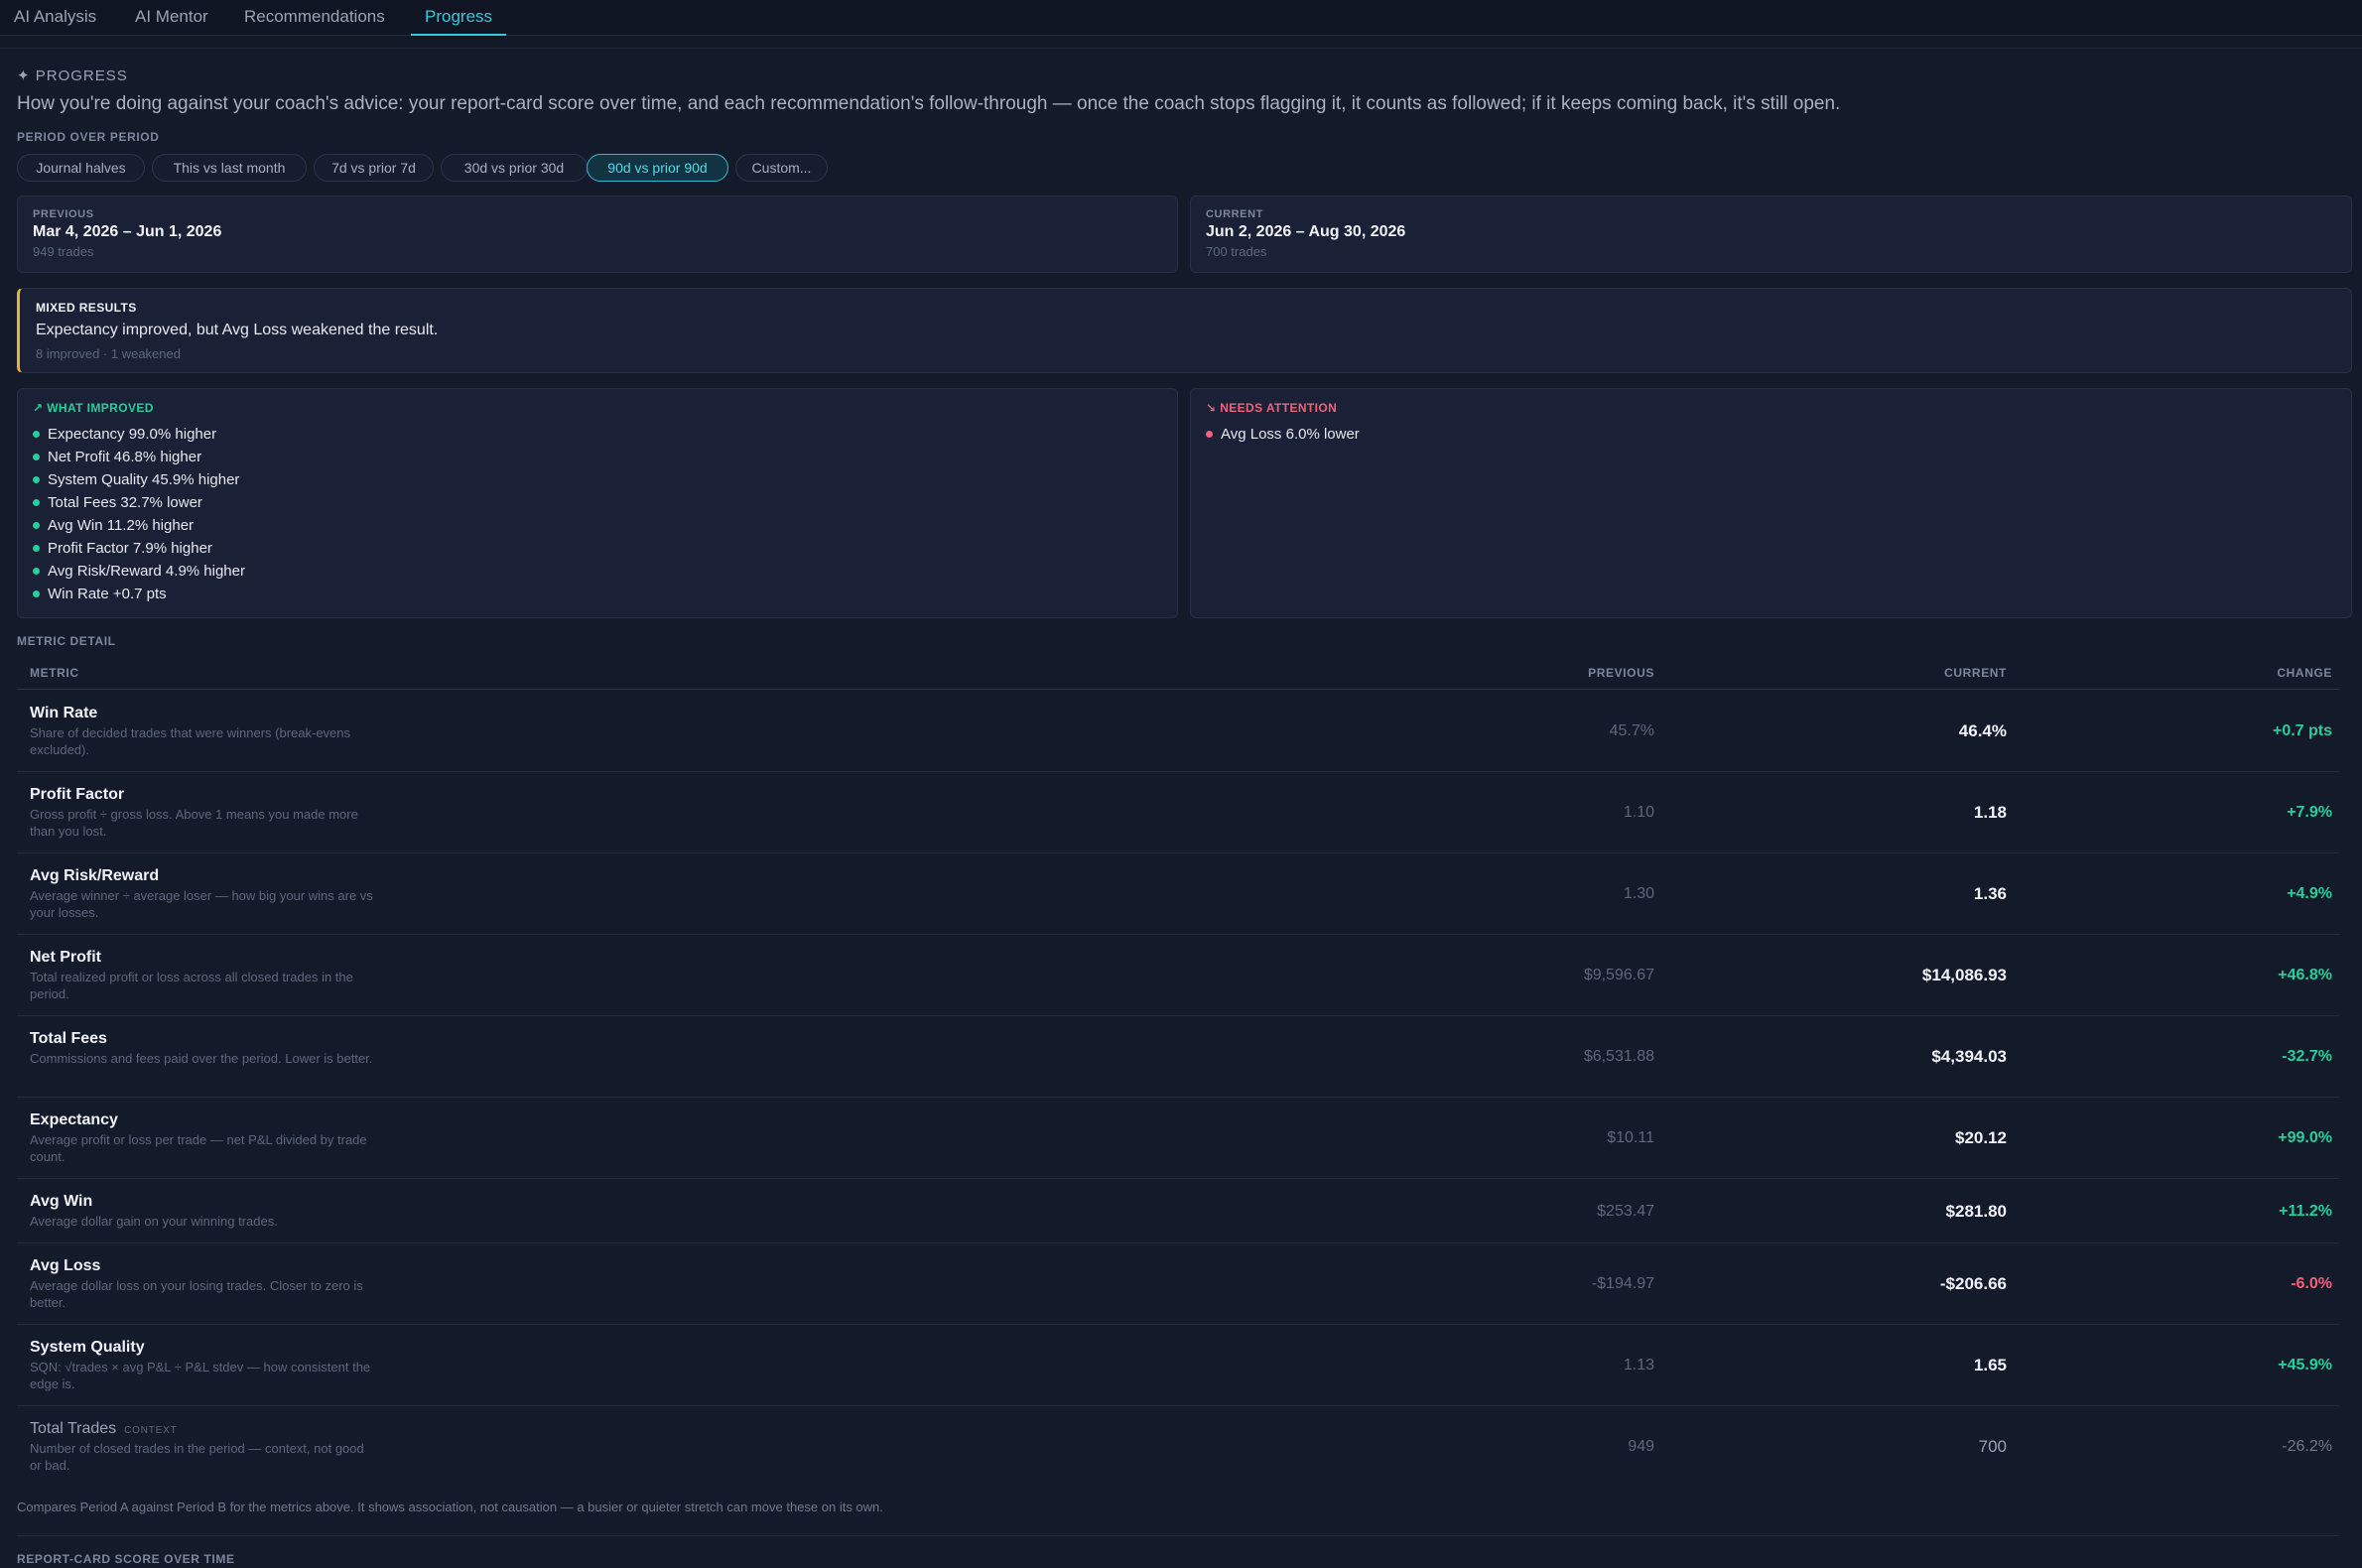 The image size is (2362, 1568). What do you see at coordinates (1236, 251) in the screenshot?
I see `current-trades: 700 trades` at bounding box center [1236, 251].